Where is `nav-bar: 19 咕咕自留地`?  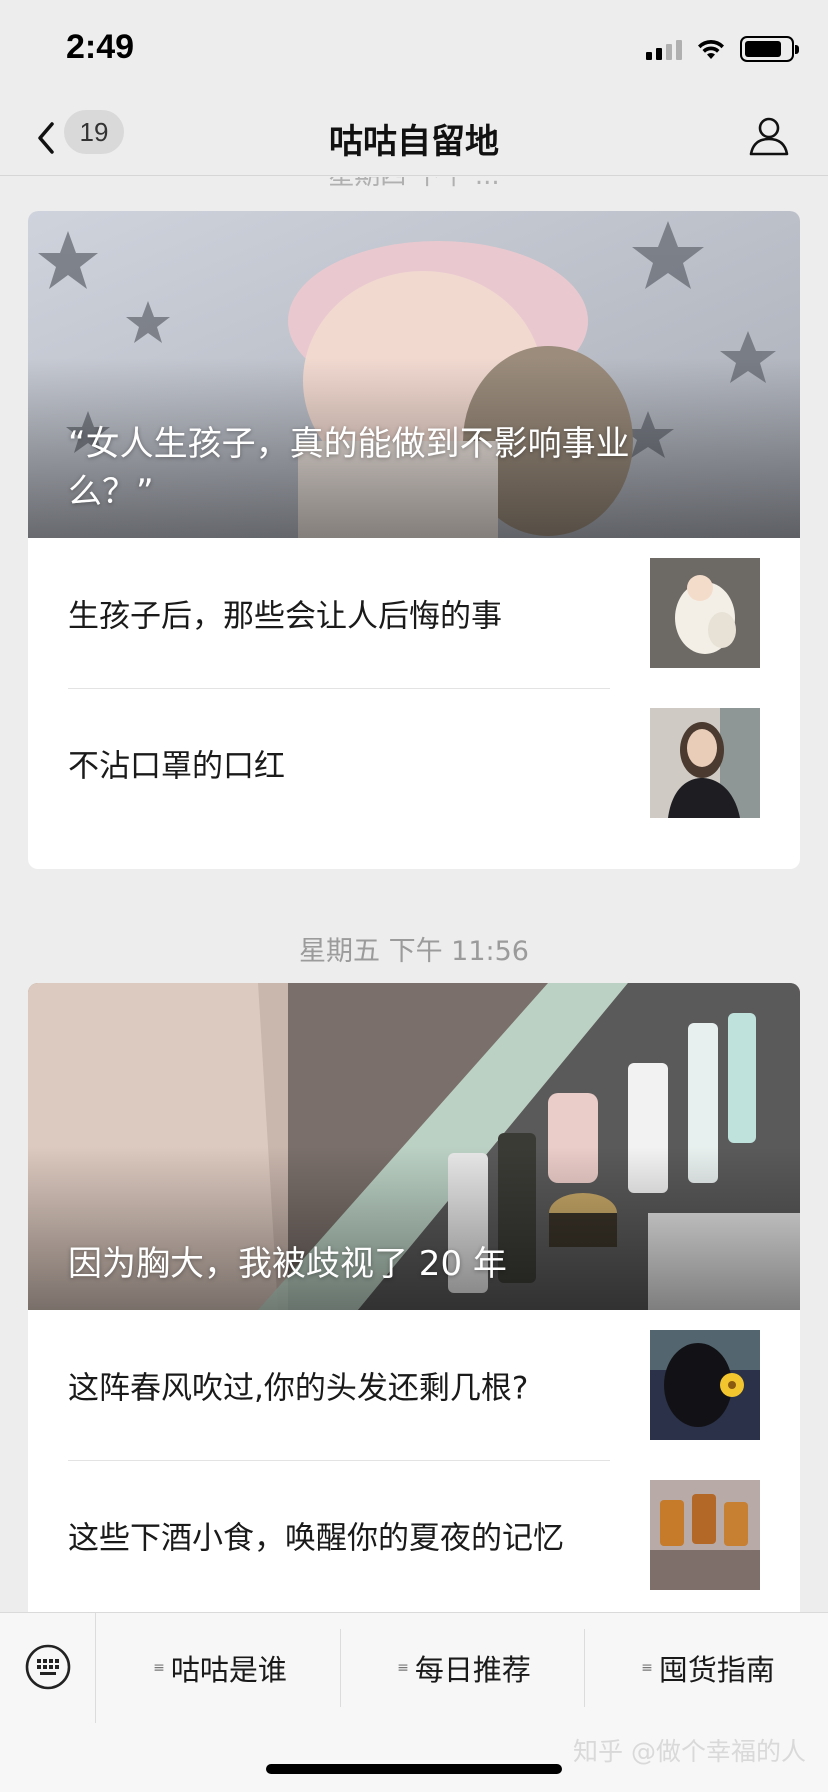 nav-bar: 19 咕咕自留地 is located at coordinates (414, 138).